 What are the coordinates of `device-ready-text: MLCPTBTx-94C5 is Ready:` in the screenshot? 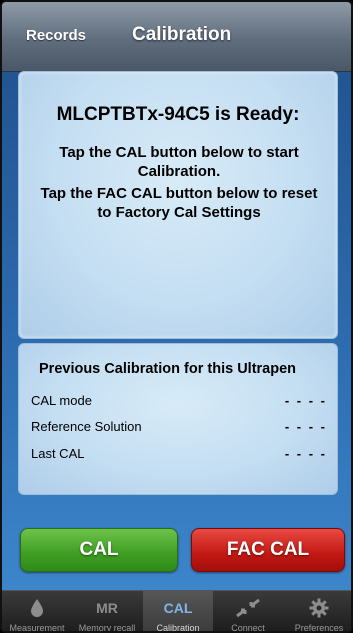 It's located at (178, 114).